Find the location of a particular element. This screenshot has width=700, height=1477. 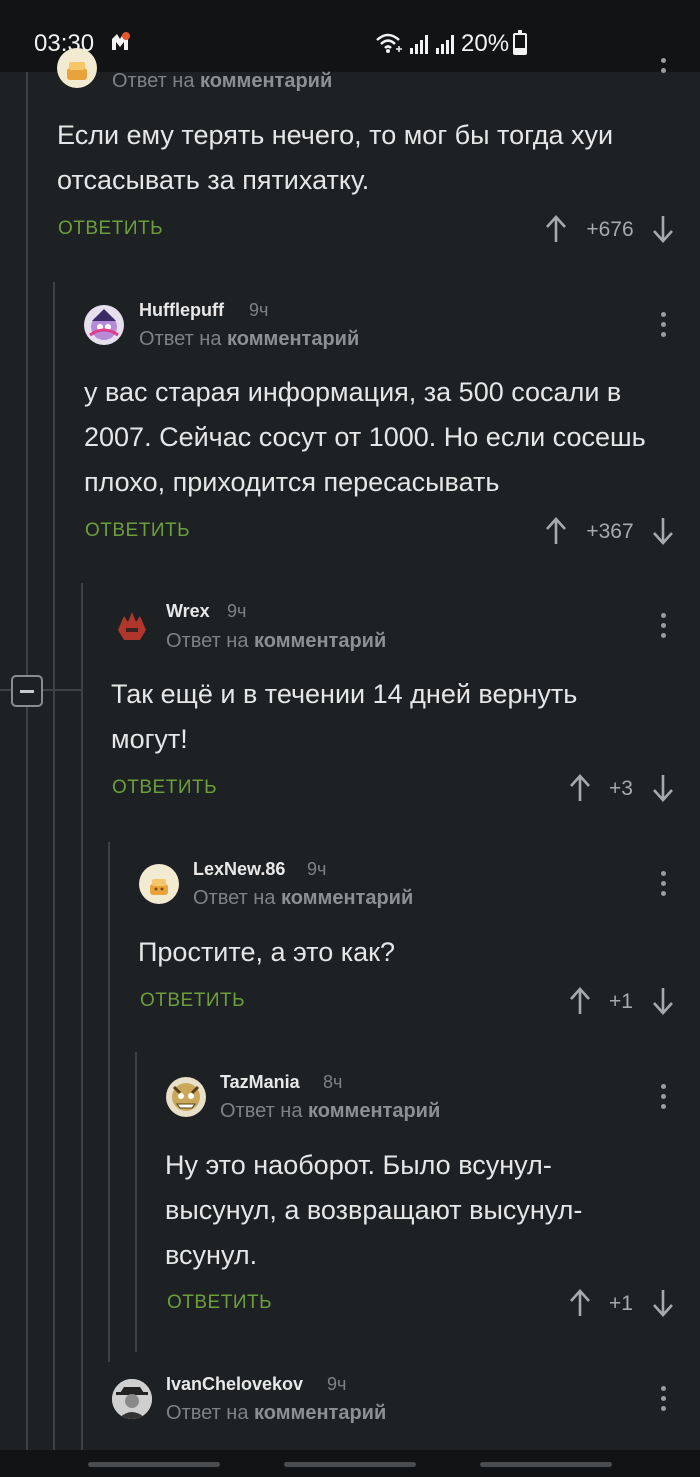

timestamp: 8ч is located at coordinates (333, 1082).